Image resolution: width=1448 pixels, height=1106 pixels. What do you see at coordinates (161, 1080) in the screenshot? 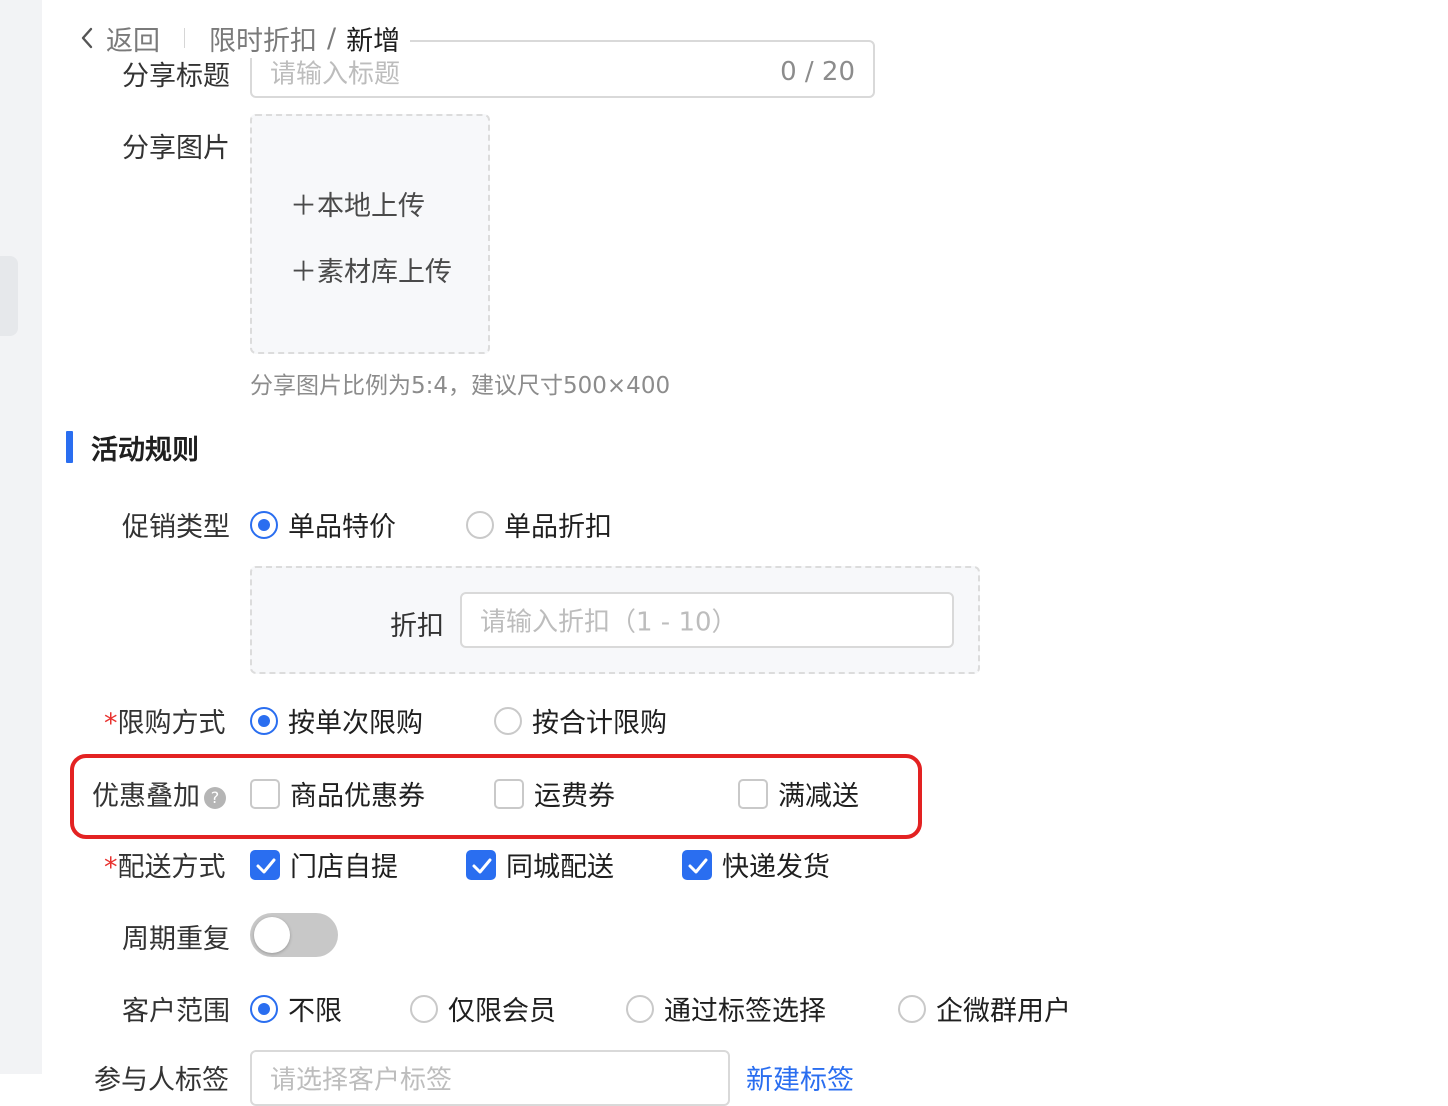
I see `participant-tag-label: 参与人标签` at bounding box center [161, 1080].